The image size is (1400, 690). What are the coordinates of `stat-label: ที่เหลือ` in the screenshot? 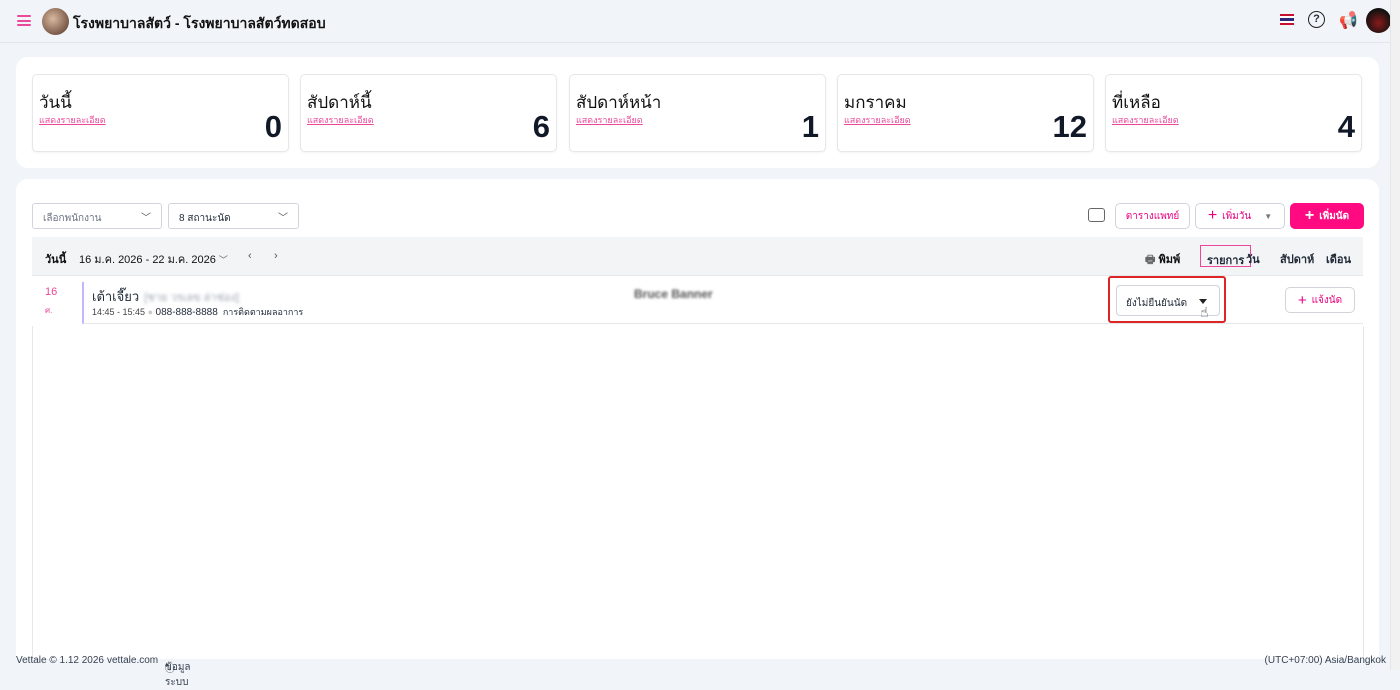 It's located at (1136, 102).